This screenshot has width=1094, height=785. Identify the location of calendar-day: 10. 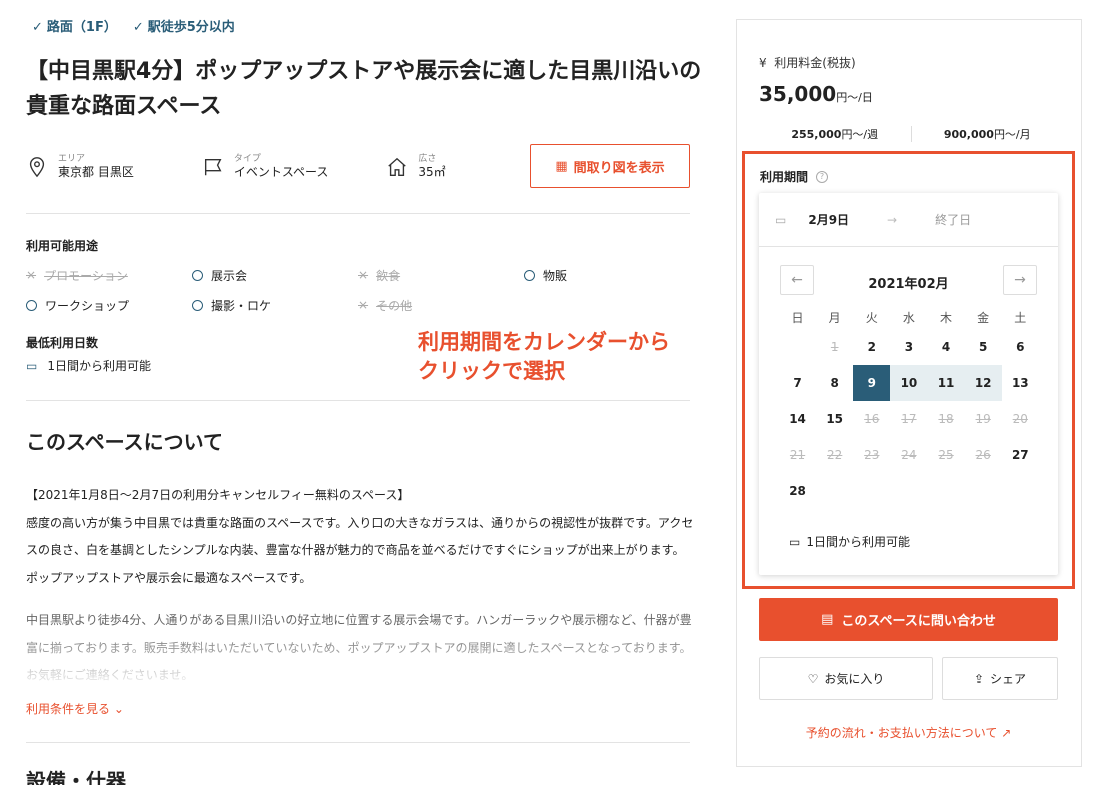
(909, 383).